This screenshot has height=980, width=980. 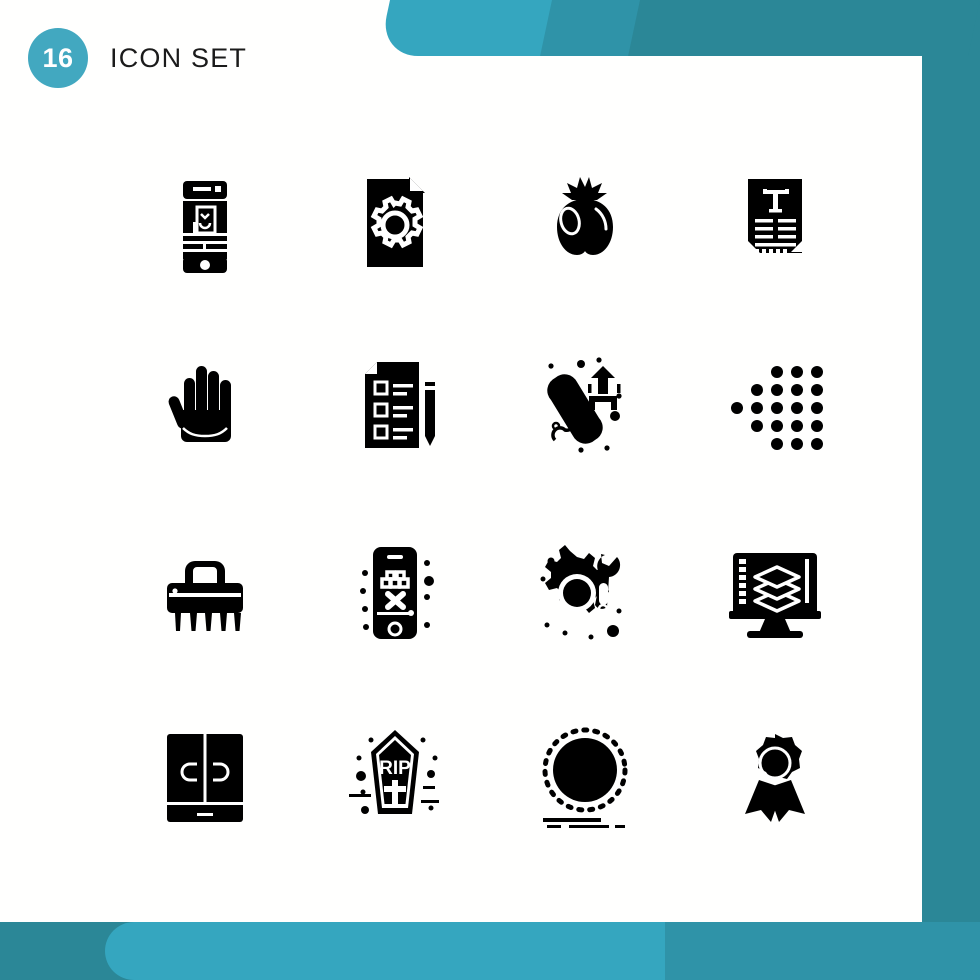 I want to click on monitor-layers-icon, so click(x=775, y=593).